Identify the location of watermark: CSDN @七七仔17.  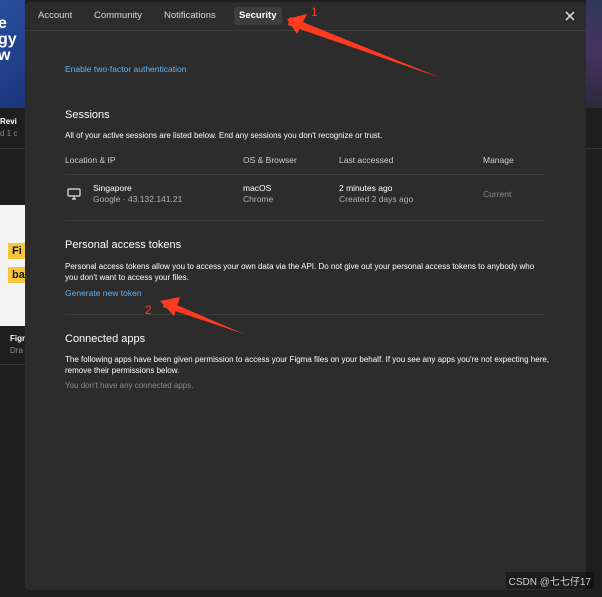
(549, 580).